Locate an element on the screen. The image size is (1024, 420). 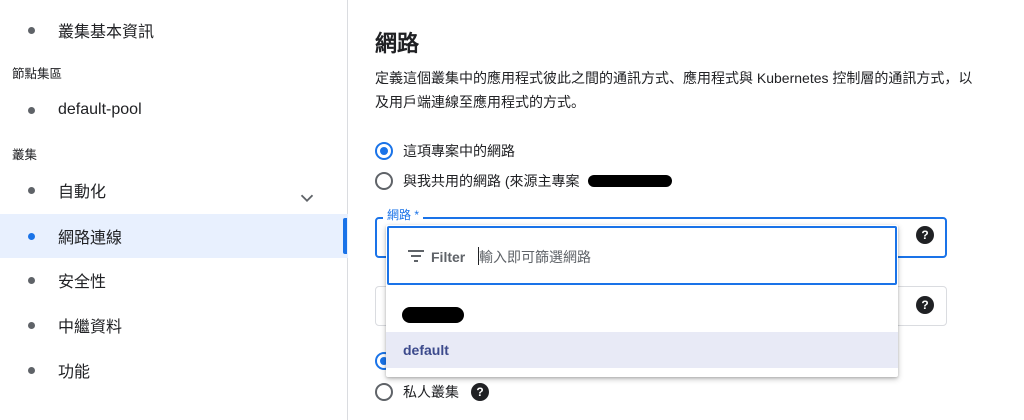
sidebar-item-networking: 網路連線 is located at coordinates (174, 236).